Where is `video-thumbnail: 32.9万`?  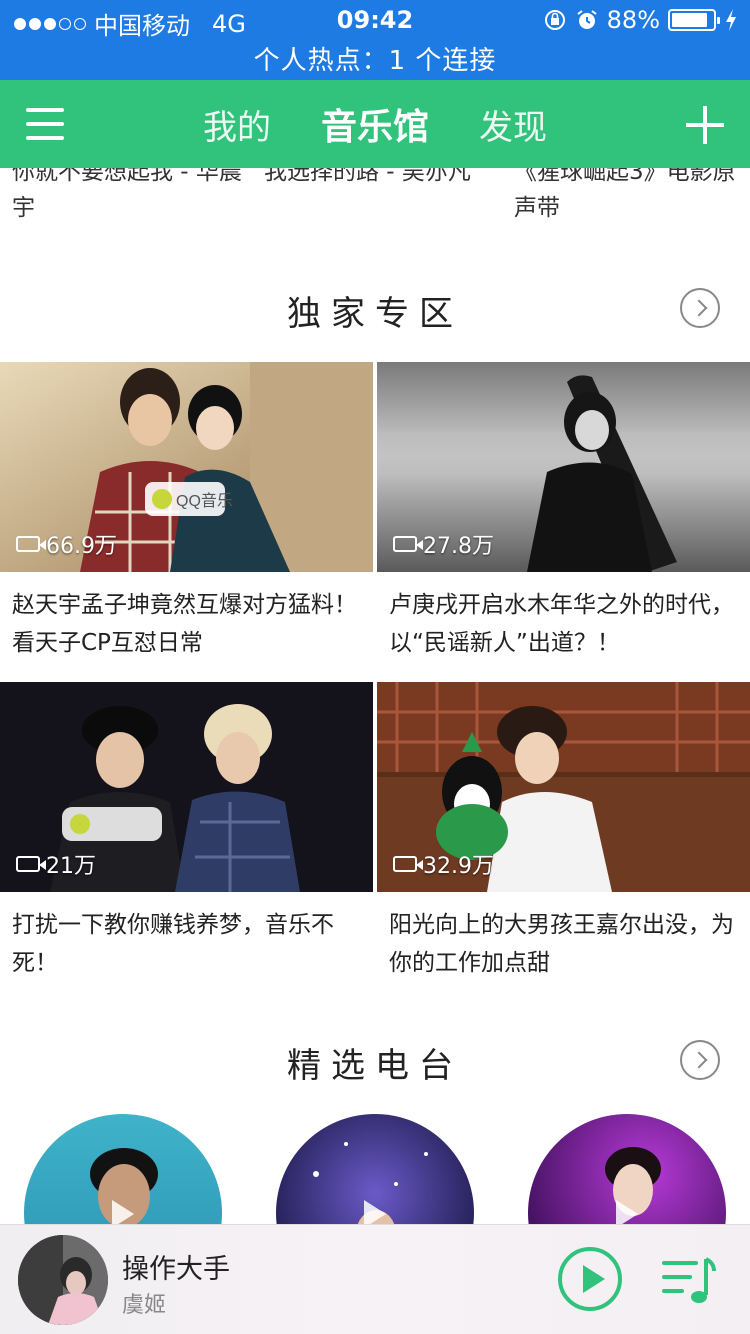 video-thumbnail: 32.9万 is located at coordinates (563, 787).